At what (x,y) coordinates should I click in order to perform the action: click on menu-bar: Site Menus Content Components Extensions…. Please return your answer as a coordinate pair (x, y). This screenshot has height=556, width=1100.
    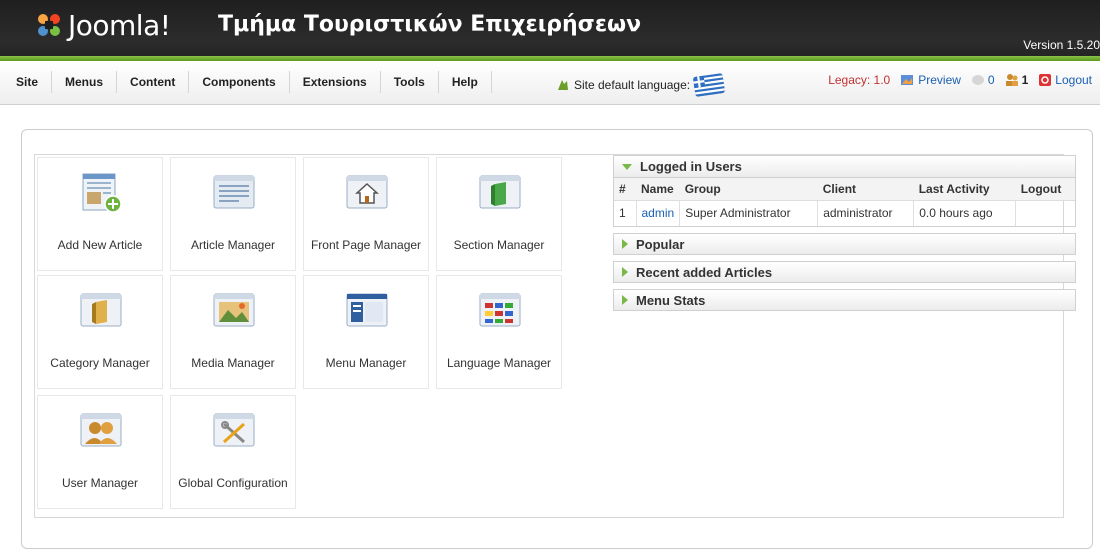
    Looking at the image, I should click on (550, 83).